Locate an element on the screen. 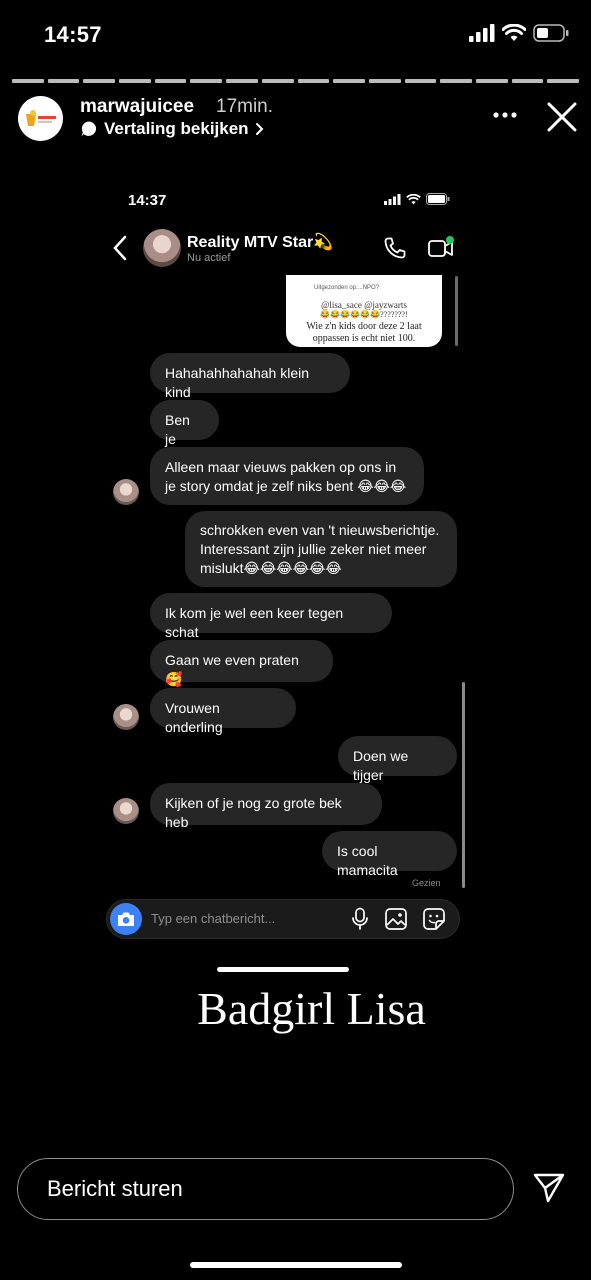 The height and width of the screenshot is (1280, 591). message-bubble-in: Vrouwen onderling is located at coordinates (223, 711).